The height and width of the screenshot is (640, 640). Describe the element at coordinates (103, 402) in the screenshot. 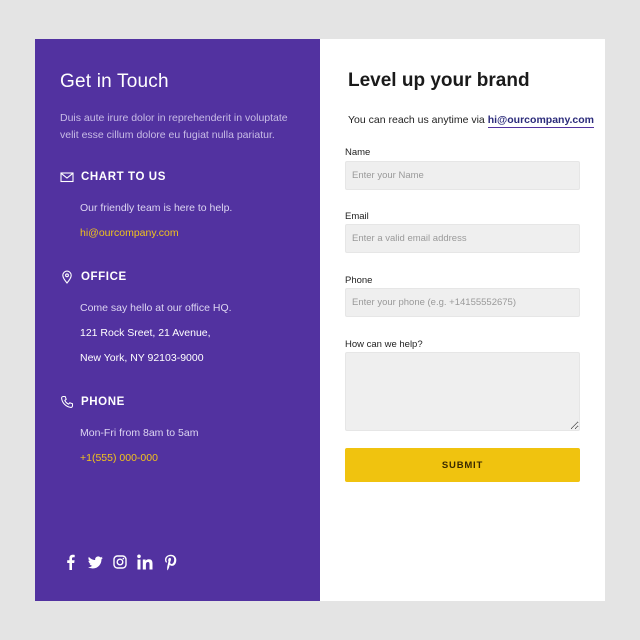

I see `phone-heading: PHONE` at that location.